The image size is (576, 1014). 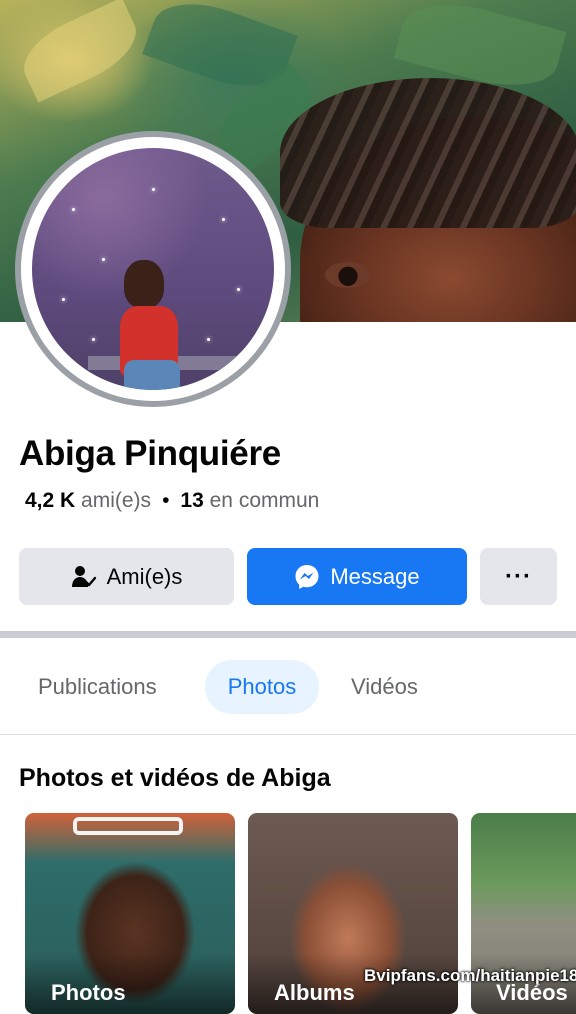 What do you see at coordinates (314, 992) in the screenshot?
I see `albums-tile-label: Albums` at bounding box center [314, 992].